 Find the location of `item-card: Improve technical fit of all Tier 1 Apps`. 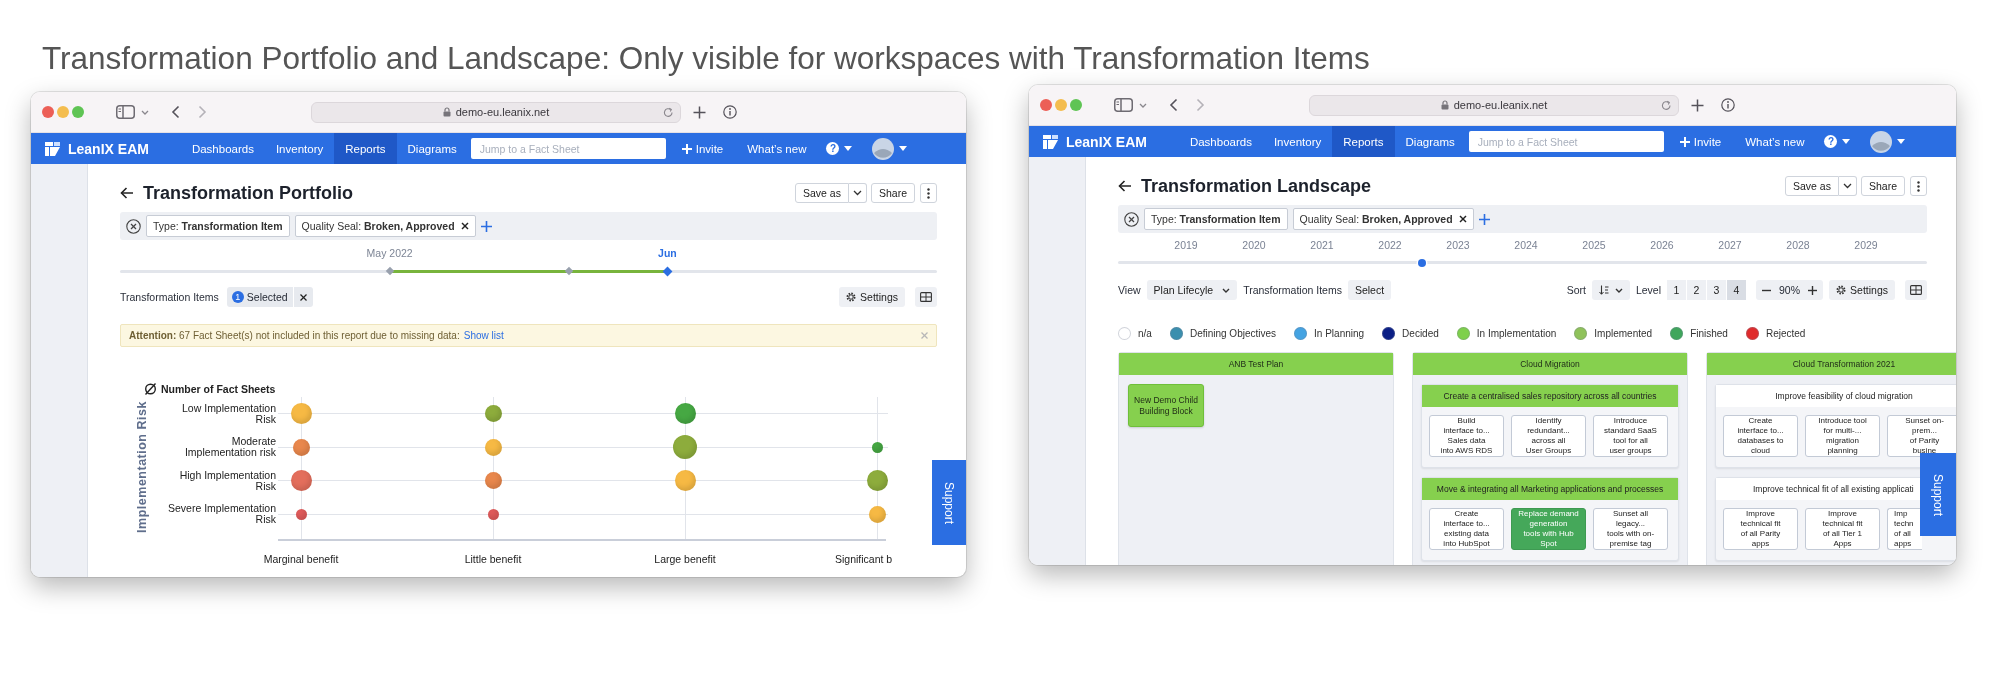

item-card: Improve technical fit of all Tier 1 Apps is located at coordinates (1842, 529).